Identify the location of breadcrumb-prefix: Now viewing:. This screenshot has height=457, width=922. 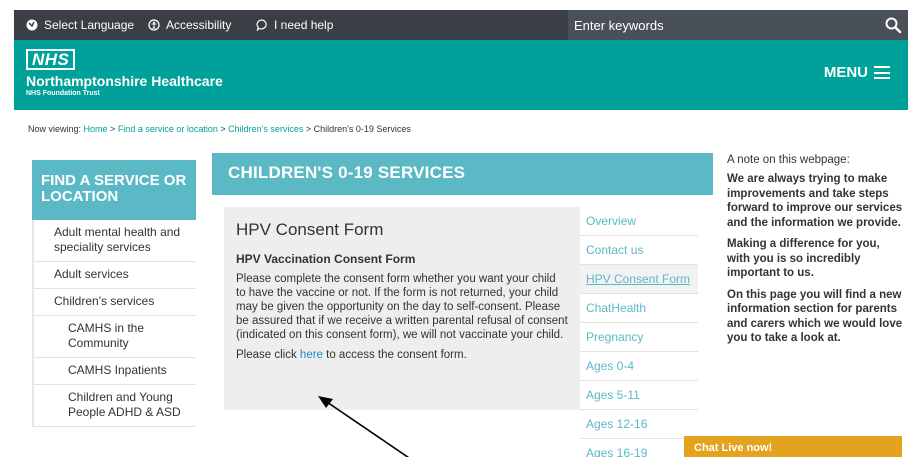
(56, 129).